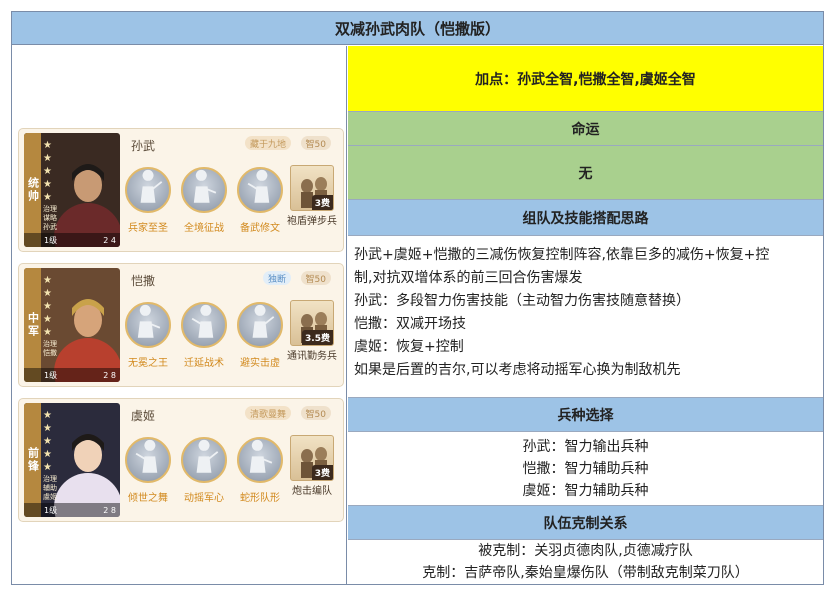 This screenshot has width=836, height=596. I want to click on strategy-line: 如果是后置的吉尔,可以考虑将动摇军心换为制敌机先, so click(517, 370).